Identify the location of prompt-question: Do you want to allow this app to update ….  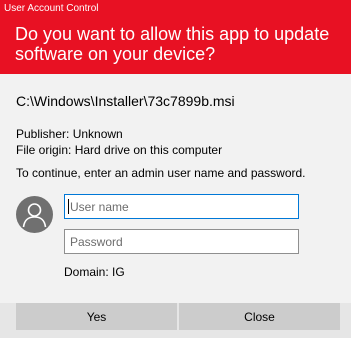
(172, 44).